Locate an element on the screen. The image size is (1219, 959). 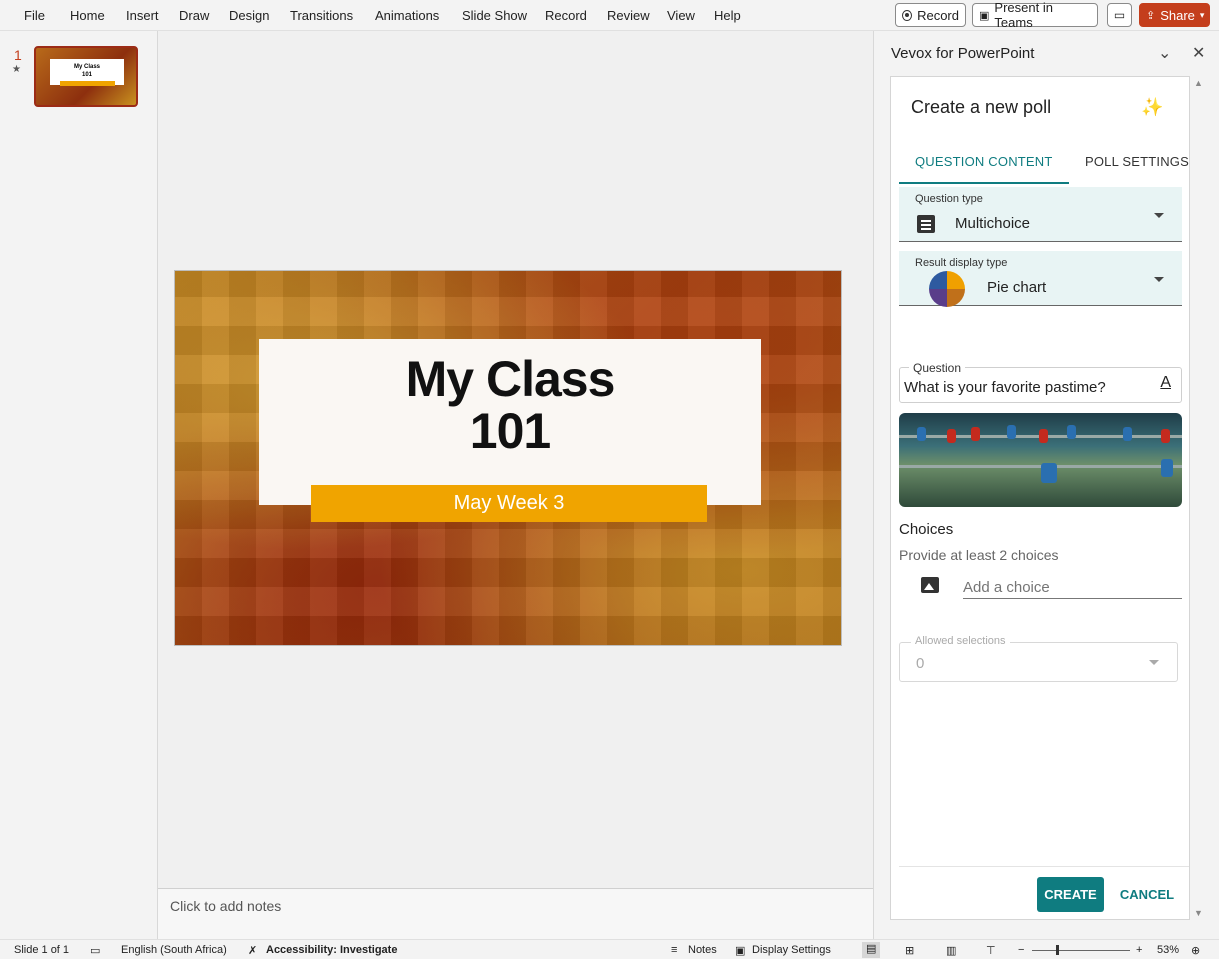
tab-question-content: QUESTION CONTENT is located at coordinates (984, 161).